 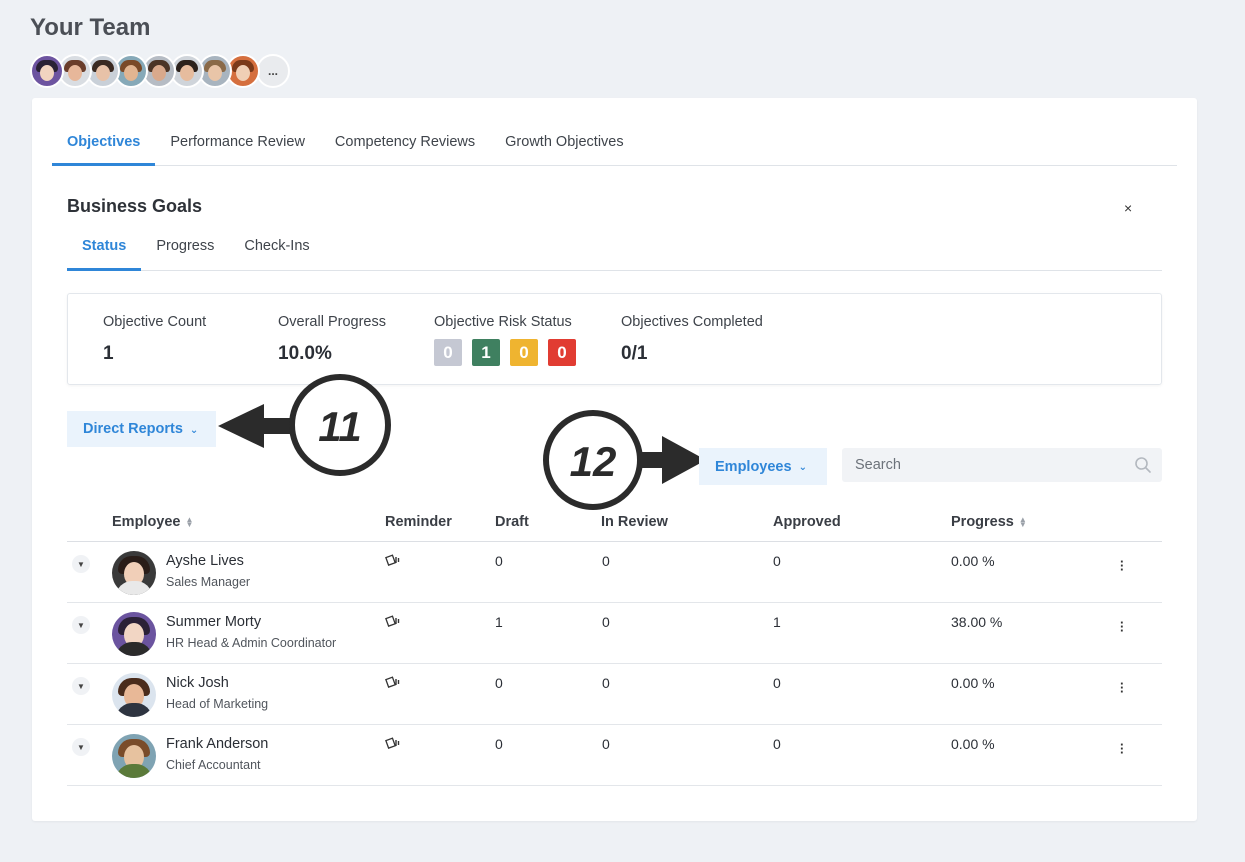 What do you see at coordinates (217, 744) in the screenshot?
I see `employee-name: Frank Anderson` at bounding box center [217, 744].